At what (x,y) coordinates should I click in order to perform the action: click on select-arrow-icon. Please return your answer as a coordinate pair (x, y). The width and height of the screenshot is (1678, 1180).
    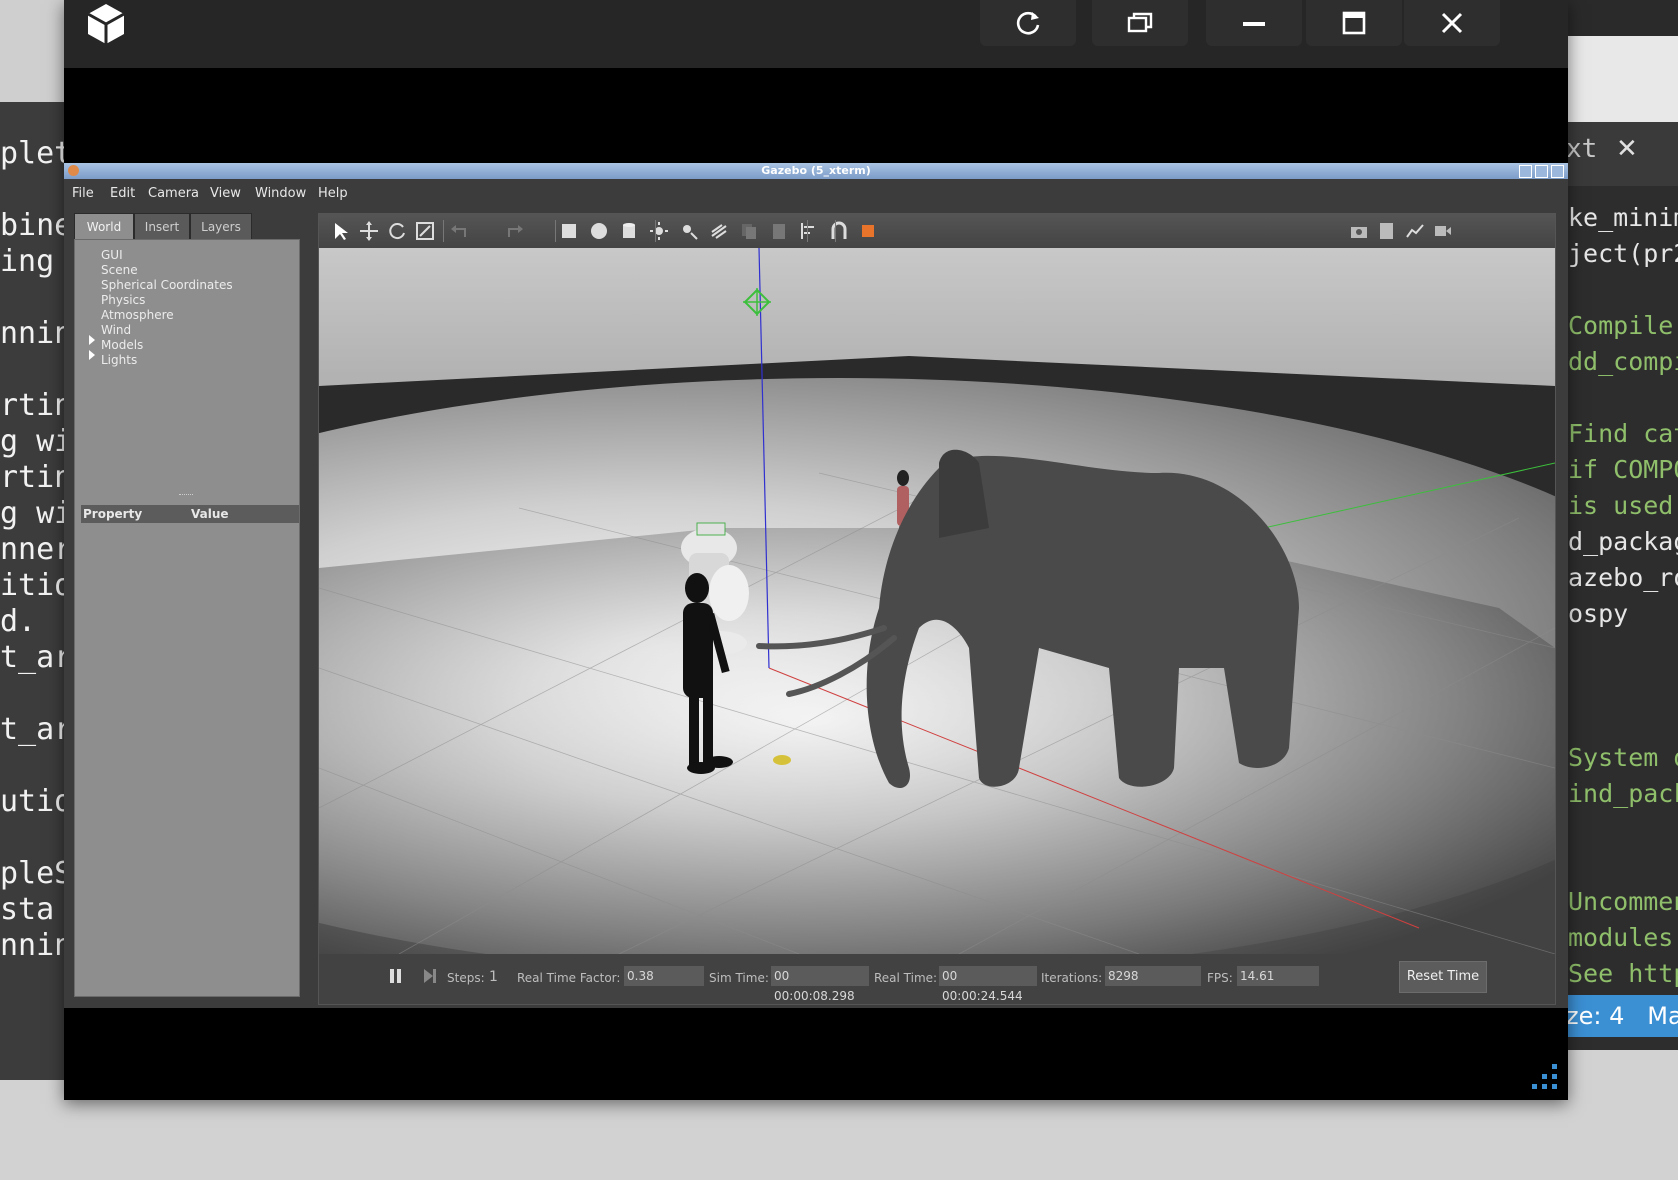
    Looking at the image, I should click on (341, 231).